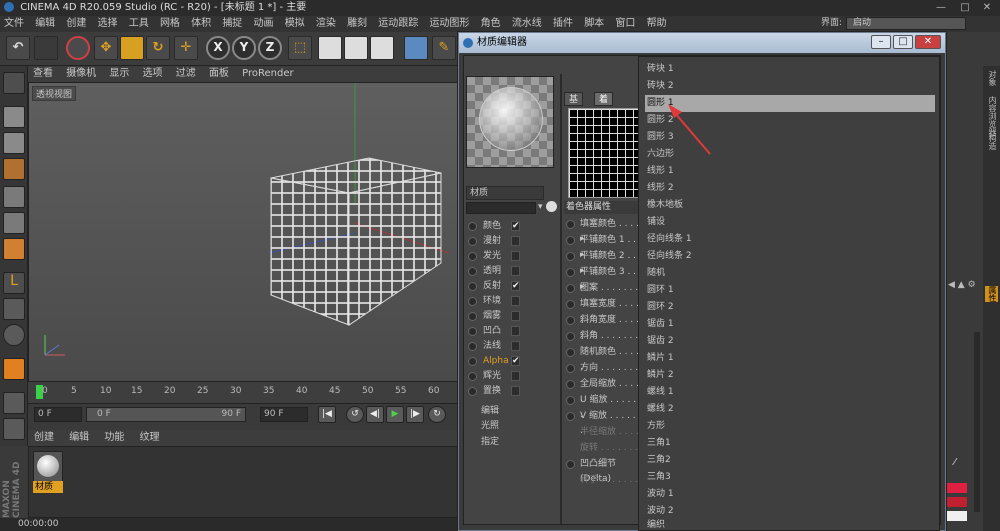  Describe the element at coordinates (941, 7) in the screenshot. I see `minimize-button: —` at that location.